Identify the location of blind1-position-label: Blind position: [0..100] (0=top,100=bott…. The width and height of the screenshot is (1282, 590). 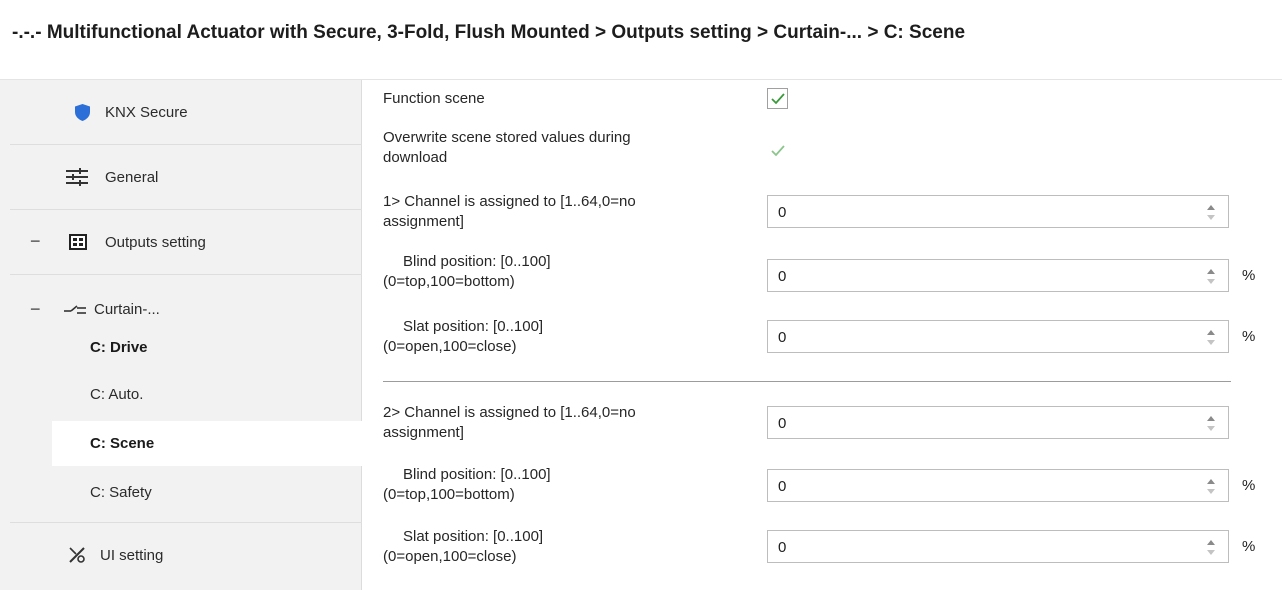
(467, 272).